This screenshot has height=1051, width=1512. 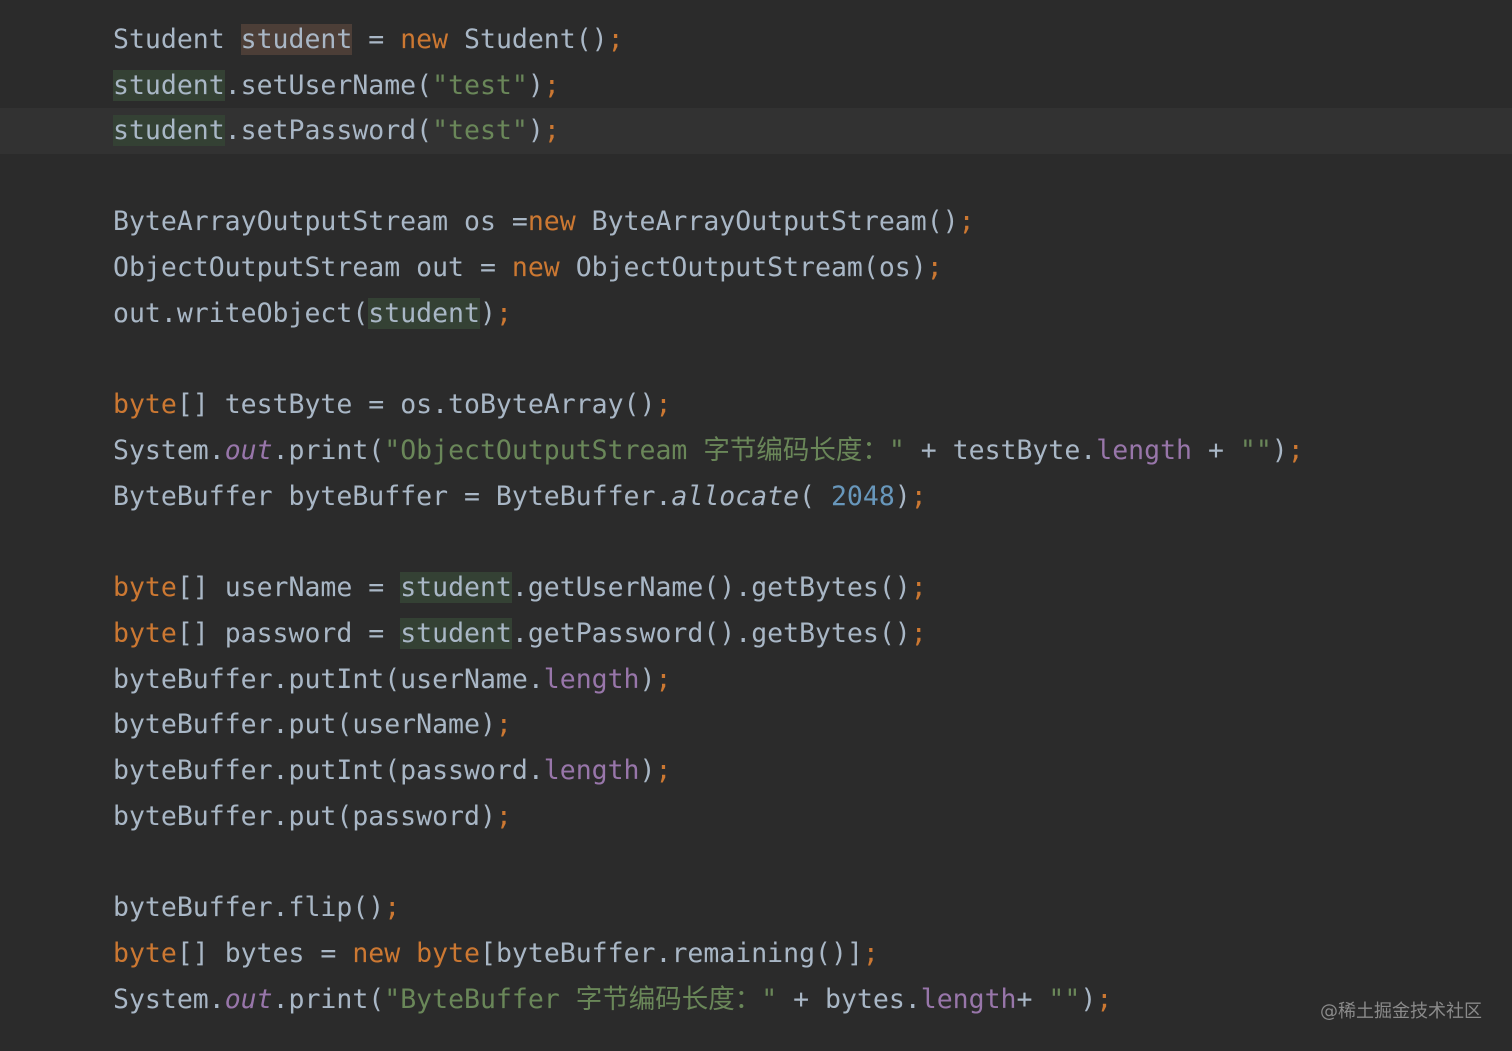 I want to click on code-token: + testByte., so click(x=1000, y=450).